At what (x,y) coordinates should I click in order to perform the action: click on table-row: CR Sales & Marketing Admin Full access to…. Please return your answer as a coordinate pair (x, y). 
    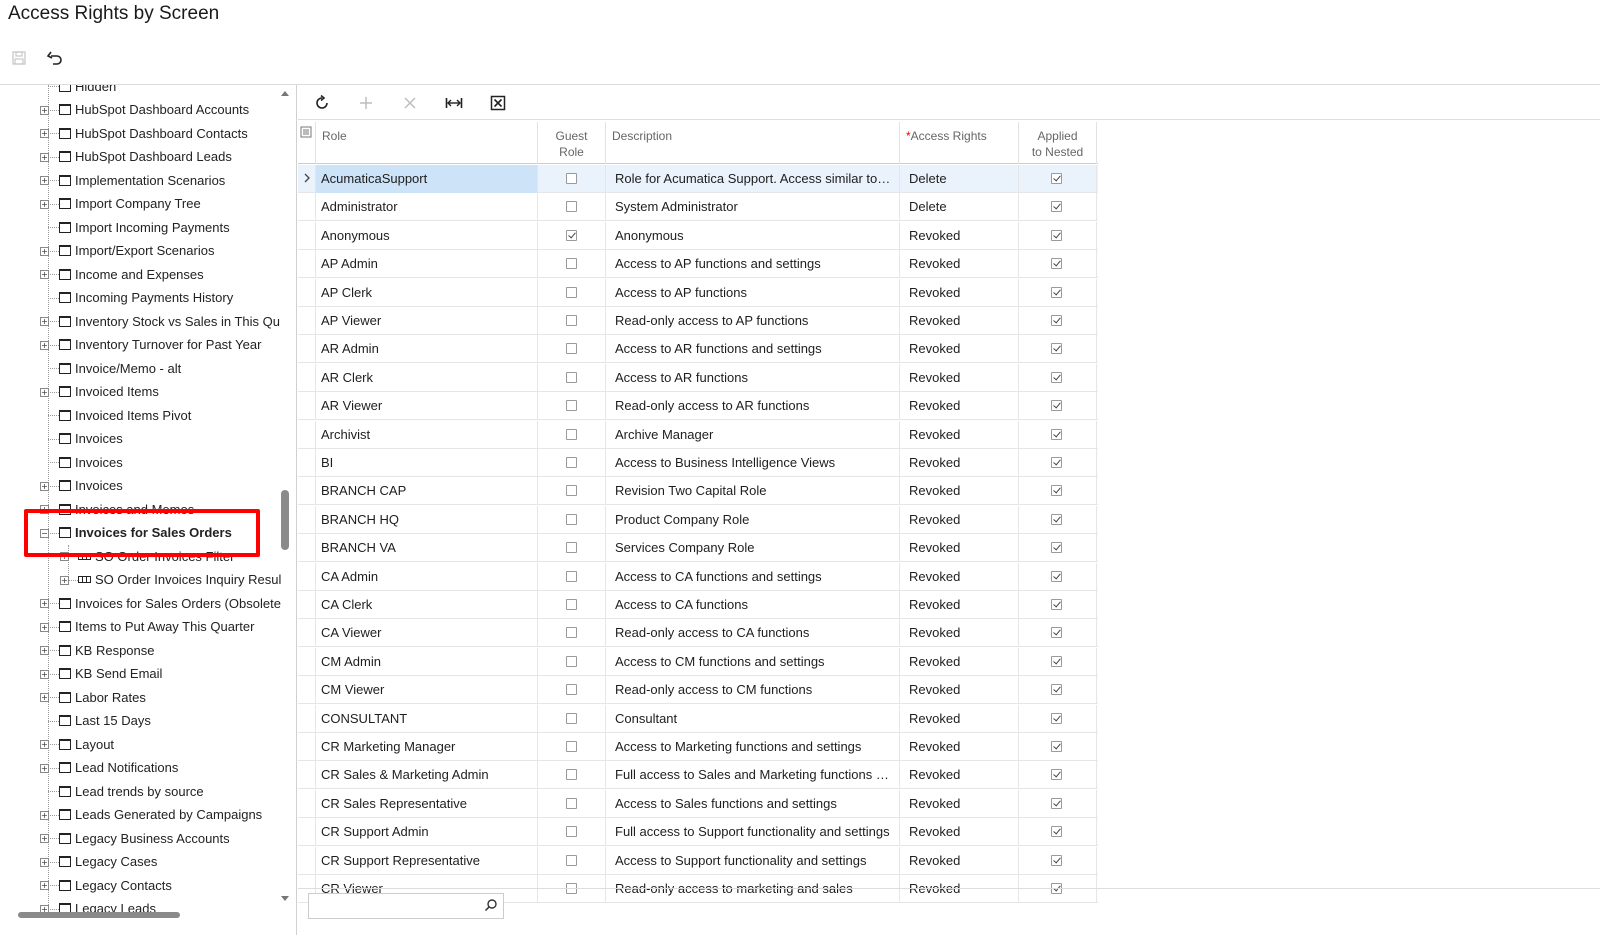
    Looking at the image, I should click on (698, 775).